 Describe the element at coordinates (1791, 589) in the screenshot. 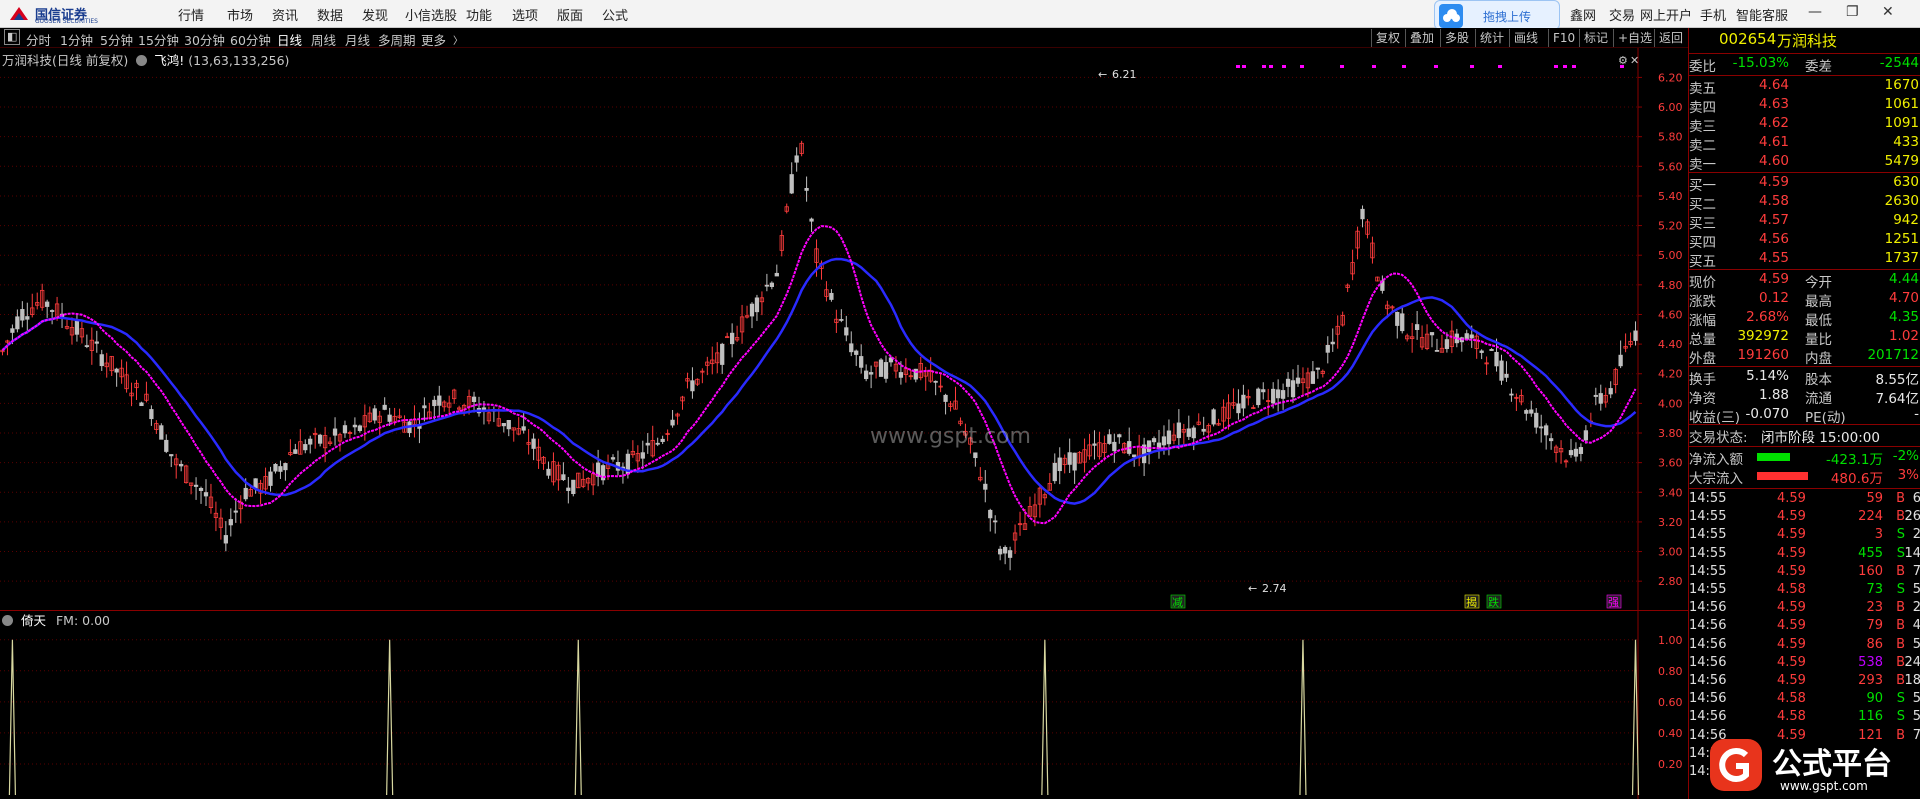

I see `tick-price: 4.58` at that location.